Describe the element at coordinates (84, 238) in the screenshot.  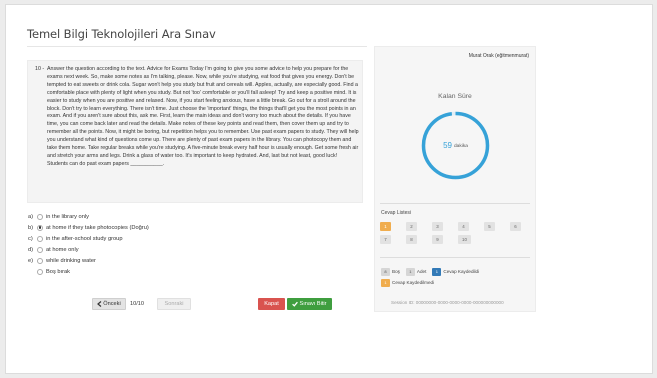
I see `option-text: in the after-school study group` at that location.